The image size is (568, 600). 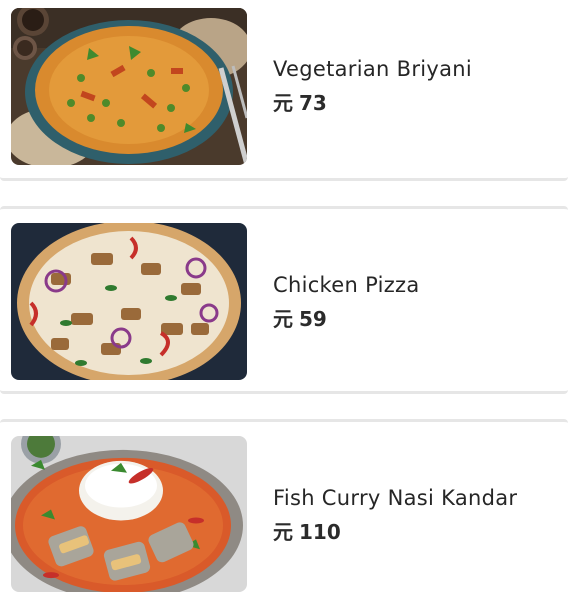 I want to click on dish-price: 元 59, so click(x=346, y=317).